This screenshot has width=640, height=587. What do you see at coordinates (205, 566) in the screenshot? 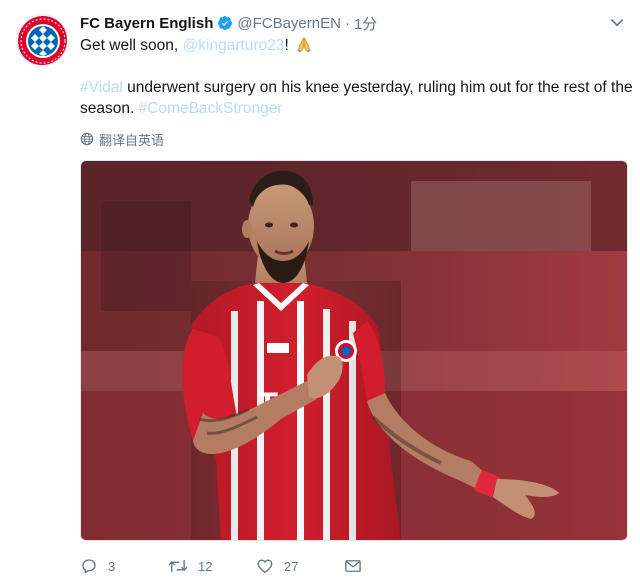
I see `retweet-count: 12` at bounding box center [205, 566].